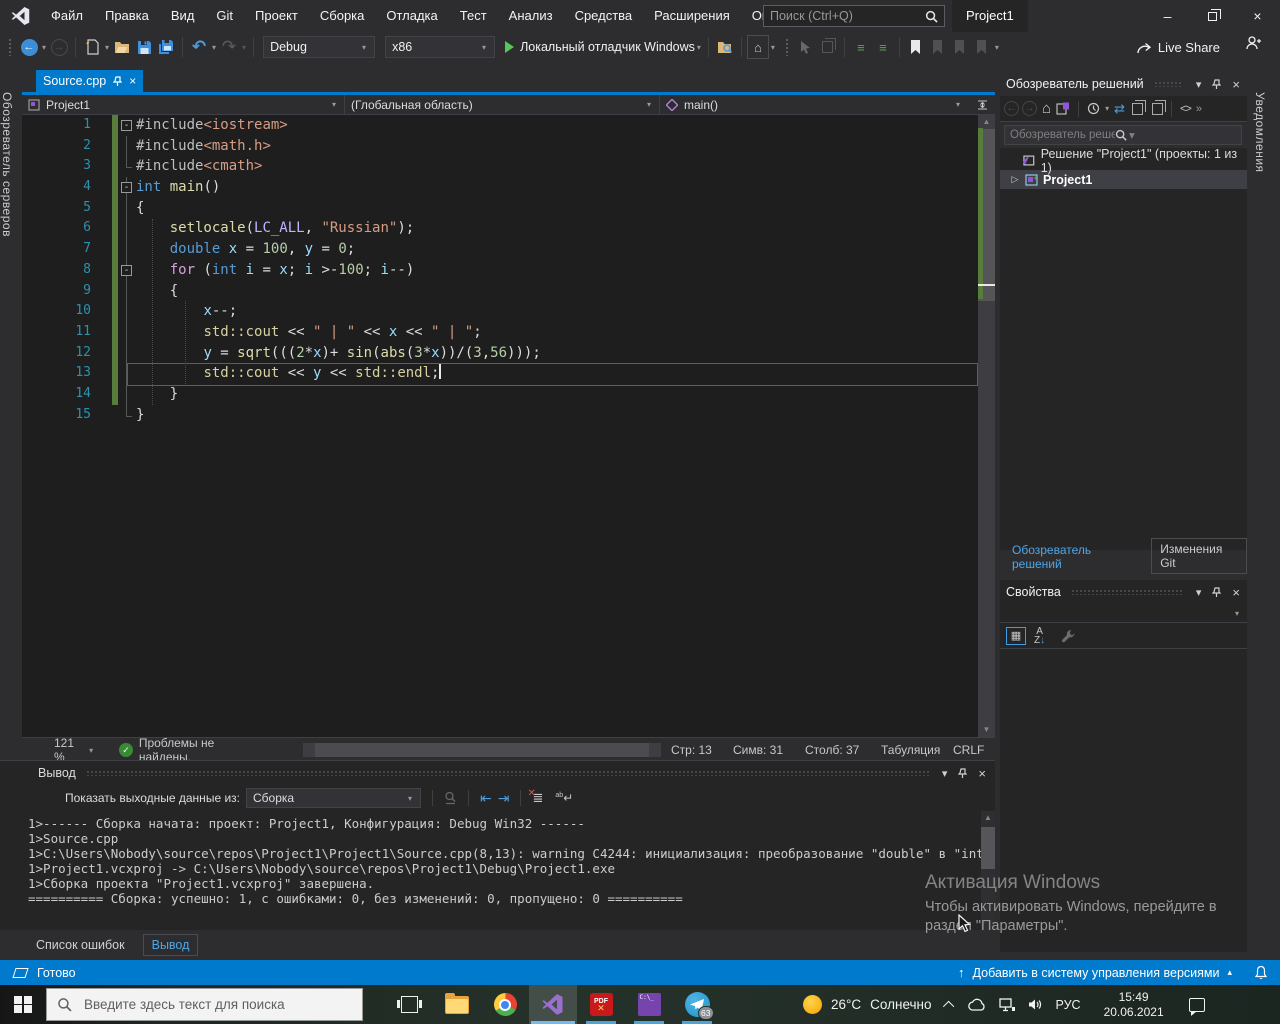 The image size is (1280, 1024). What do you see at coordinates (702, 750) in the screenshot?
I see `line-indicator: Стр: 13` at bounding box center [702, 750].